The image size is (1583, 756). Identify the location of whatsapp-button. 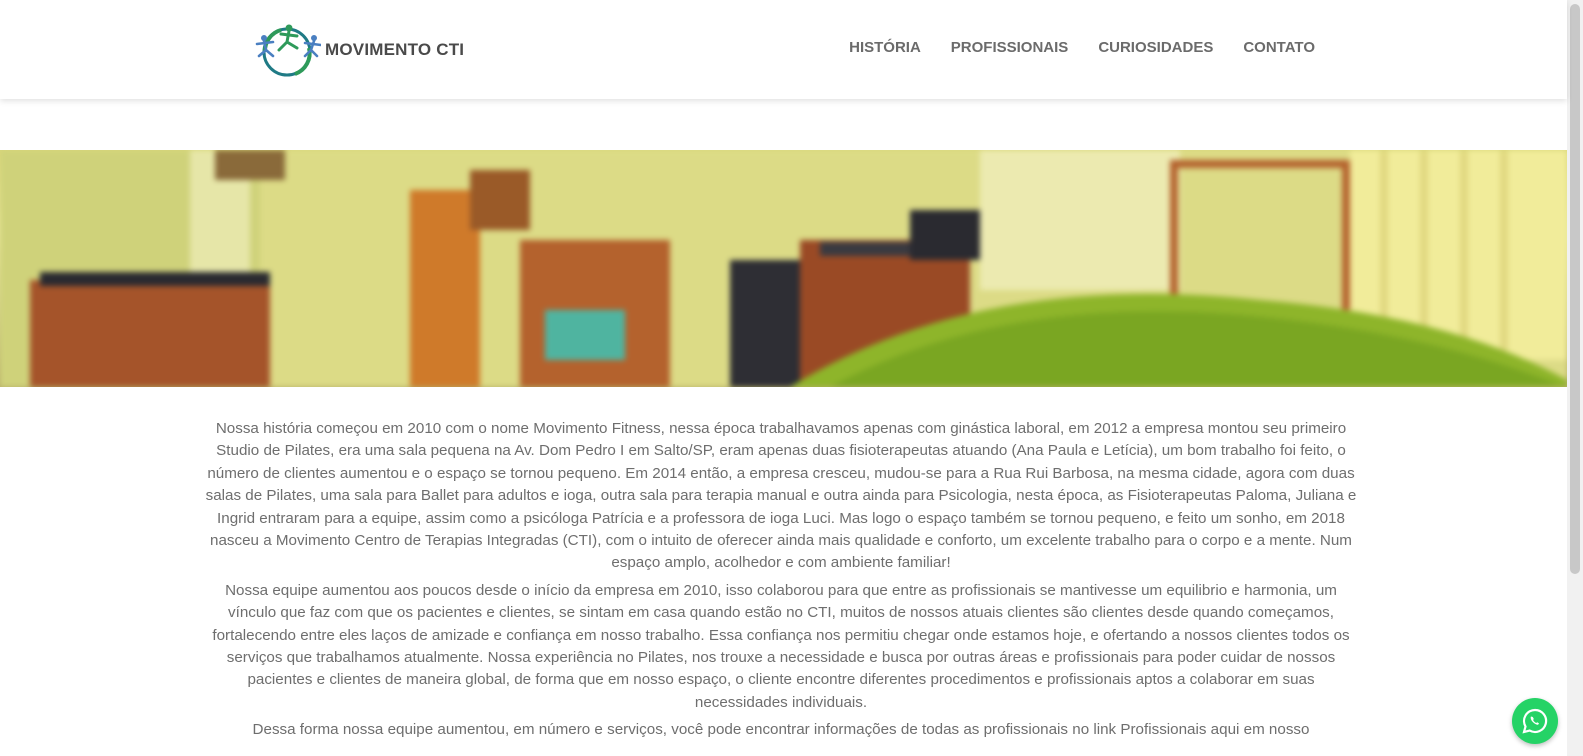
(1535, 721).